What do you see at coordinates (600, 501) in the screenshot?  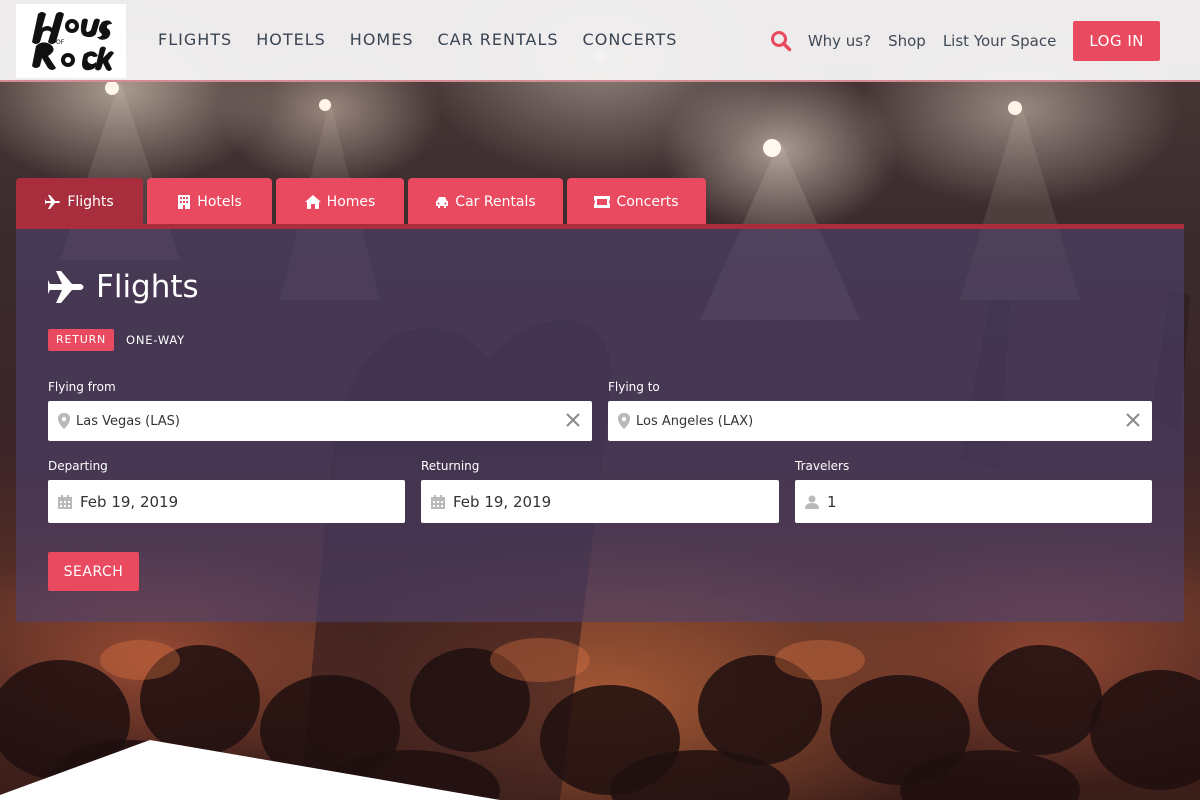 I see `returning-date-input: Feb 19, 2019` at bounding box center [600, 501].